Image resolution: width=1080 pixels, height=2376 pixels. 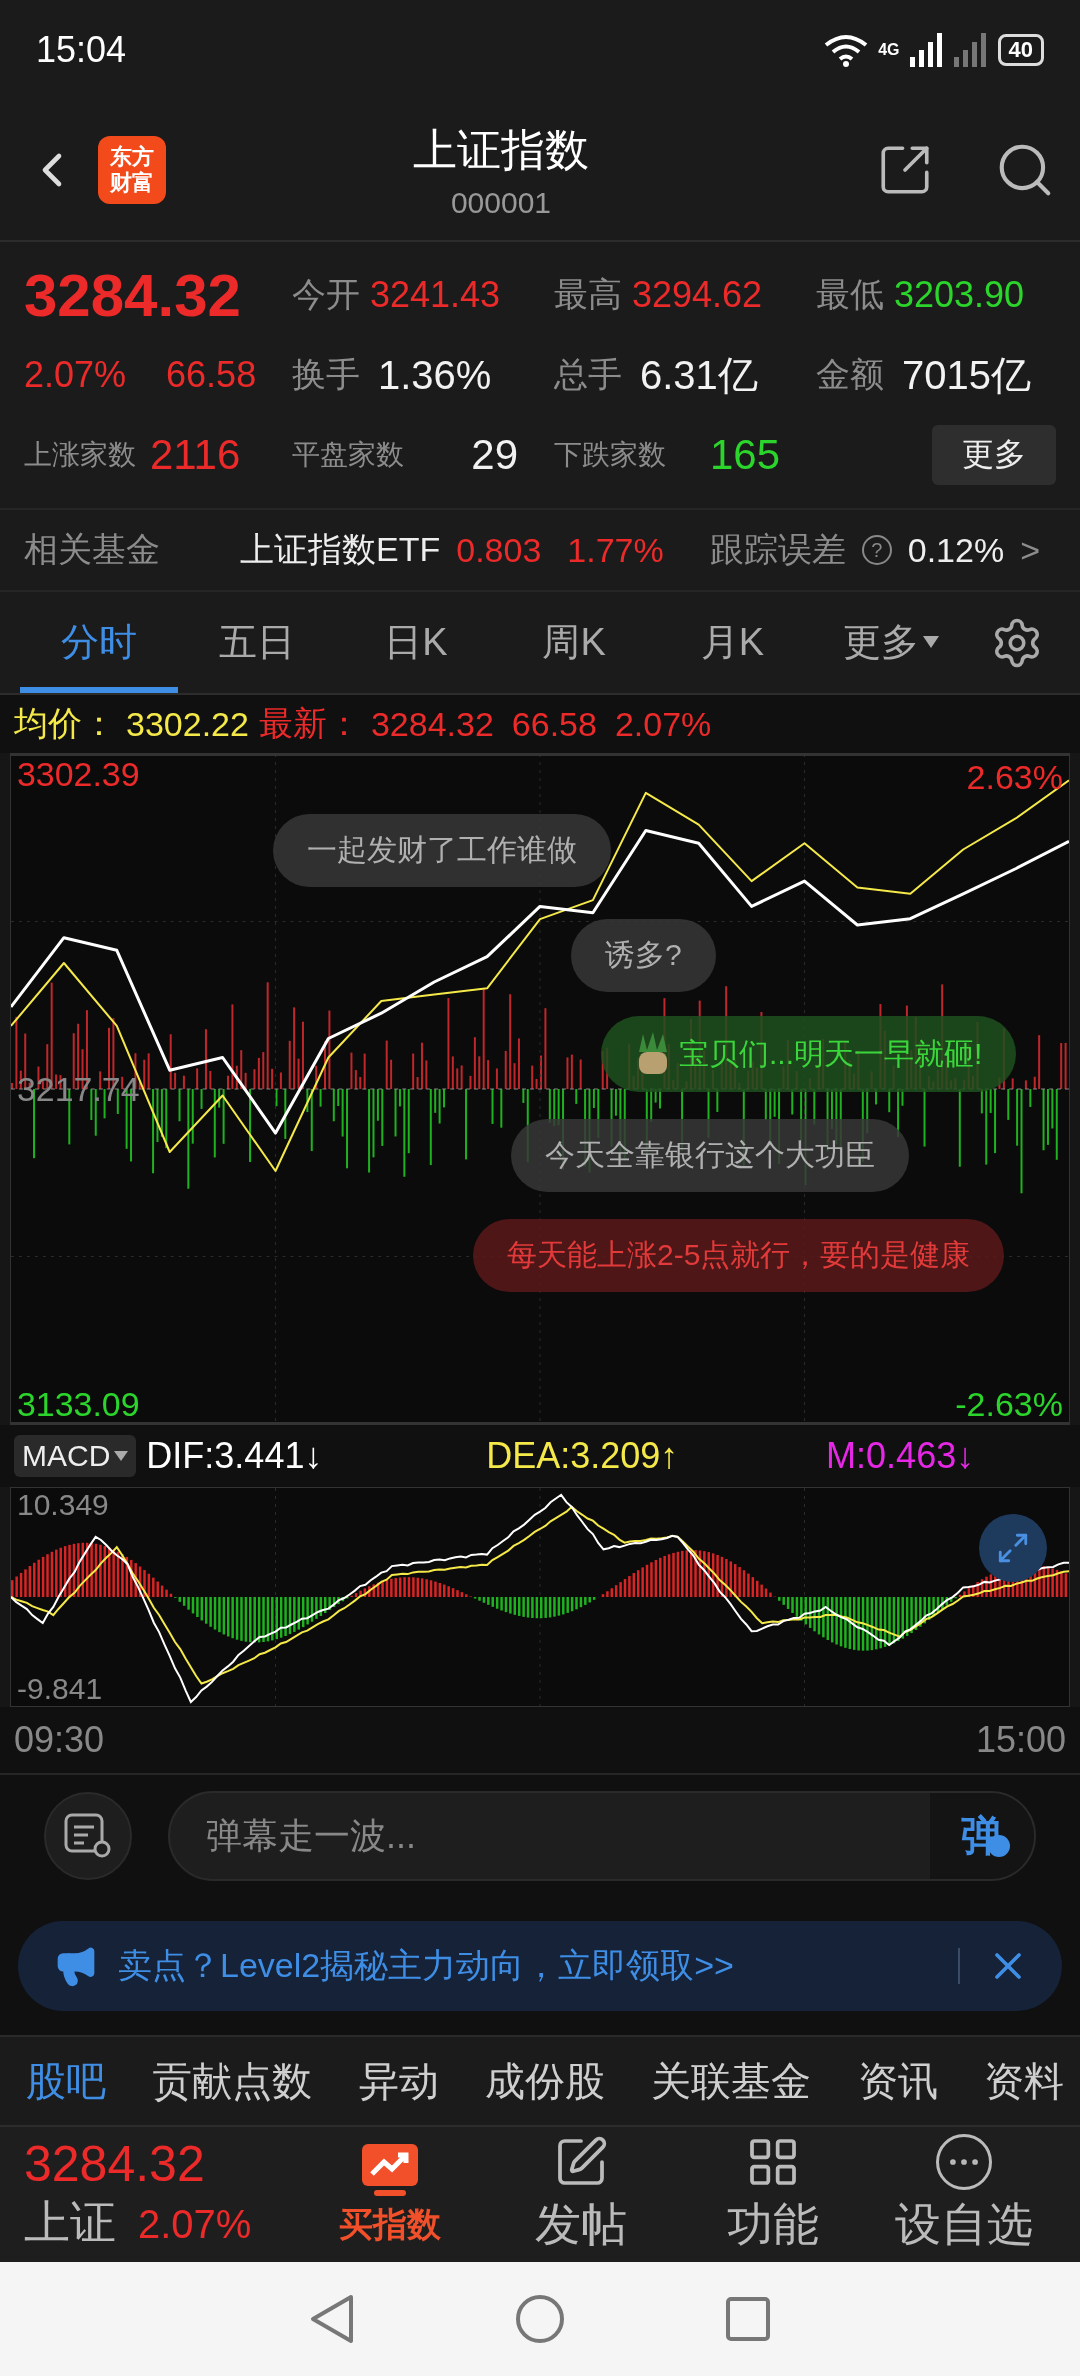 I want to click on stat-label: 最低, so click(x=850, y=294).